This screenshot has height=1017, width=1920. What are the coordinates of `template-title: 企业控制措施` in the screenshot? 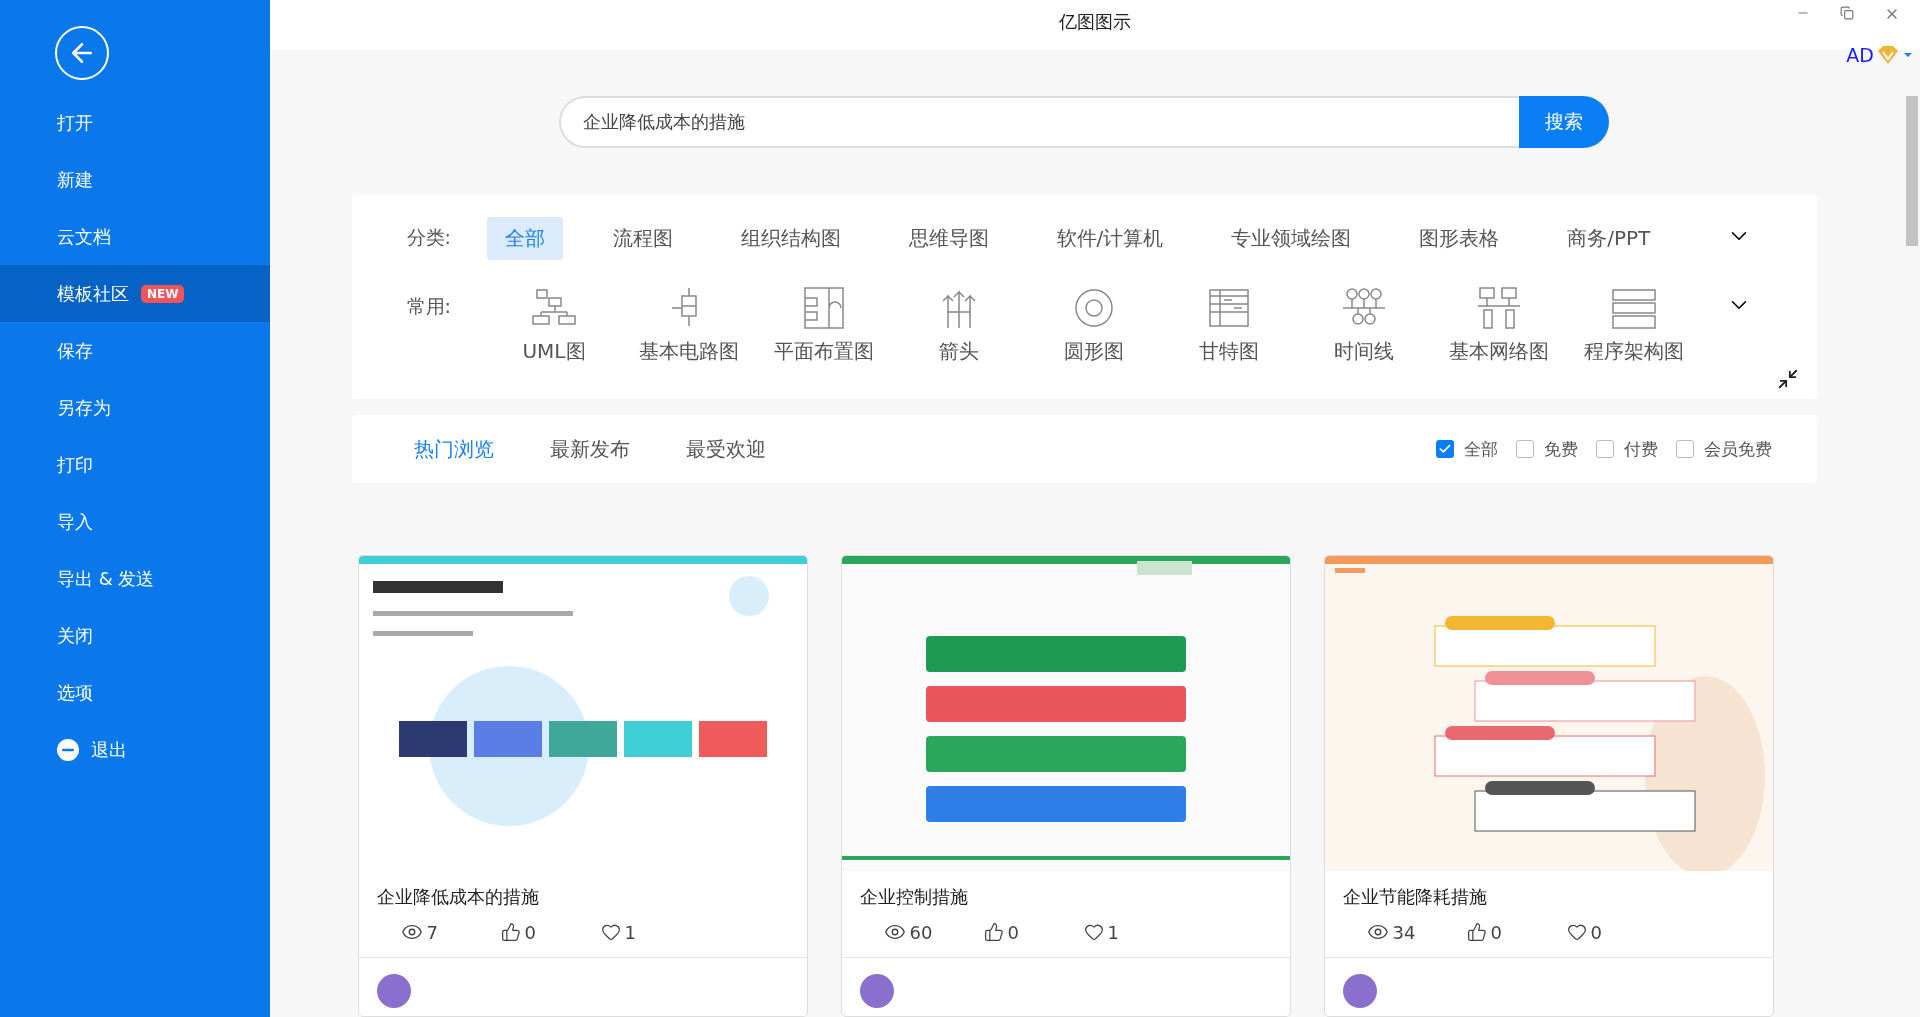 It's located at (913, 897).